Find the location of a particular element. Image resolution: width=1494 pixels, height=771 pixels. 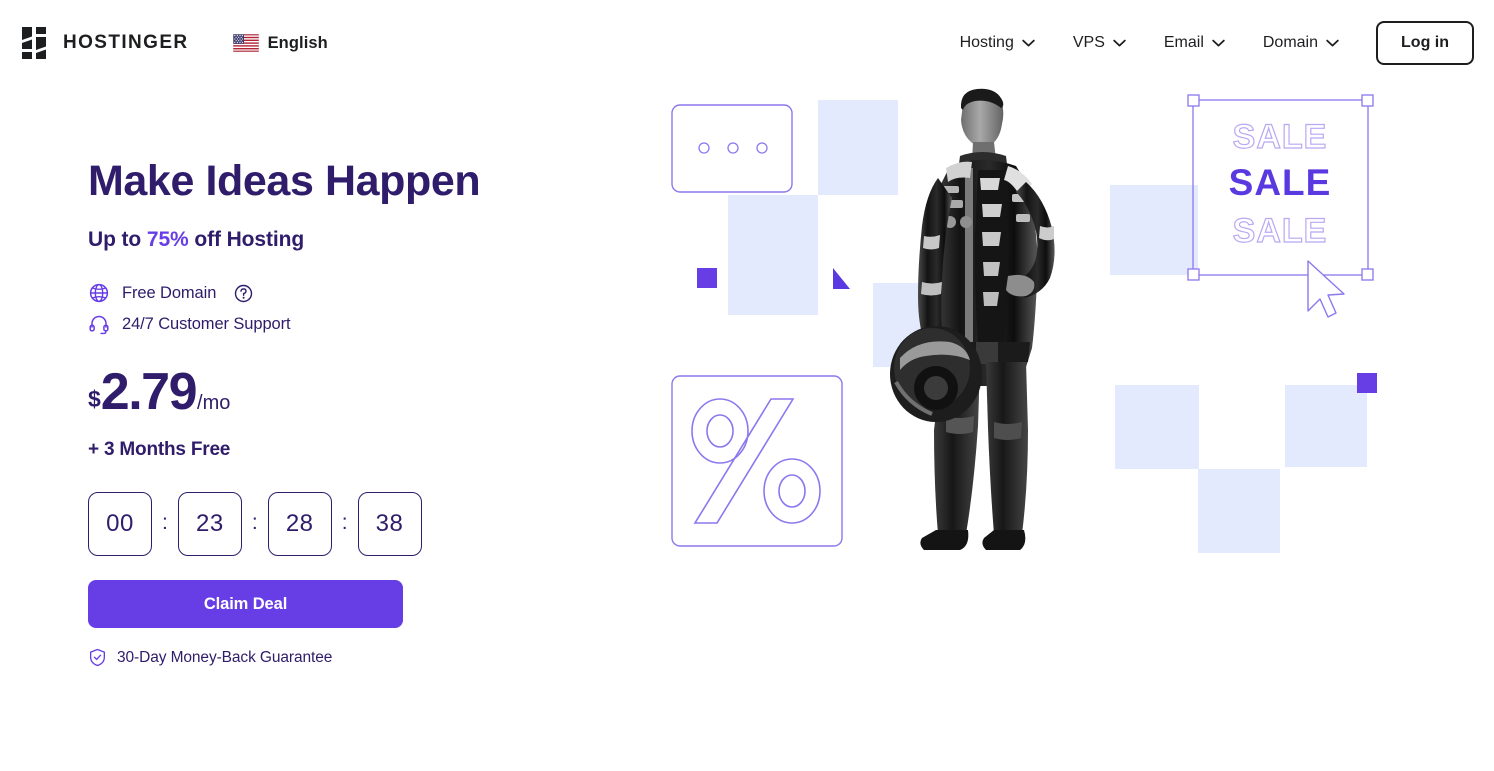

claim-deal-button: Claim Deal is located at coordinates (245, 604).